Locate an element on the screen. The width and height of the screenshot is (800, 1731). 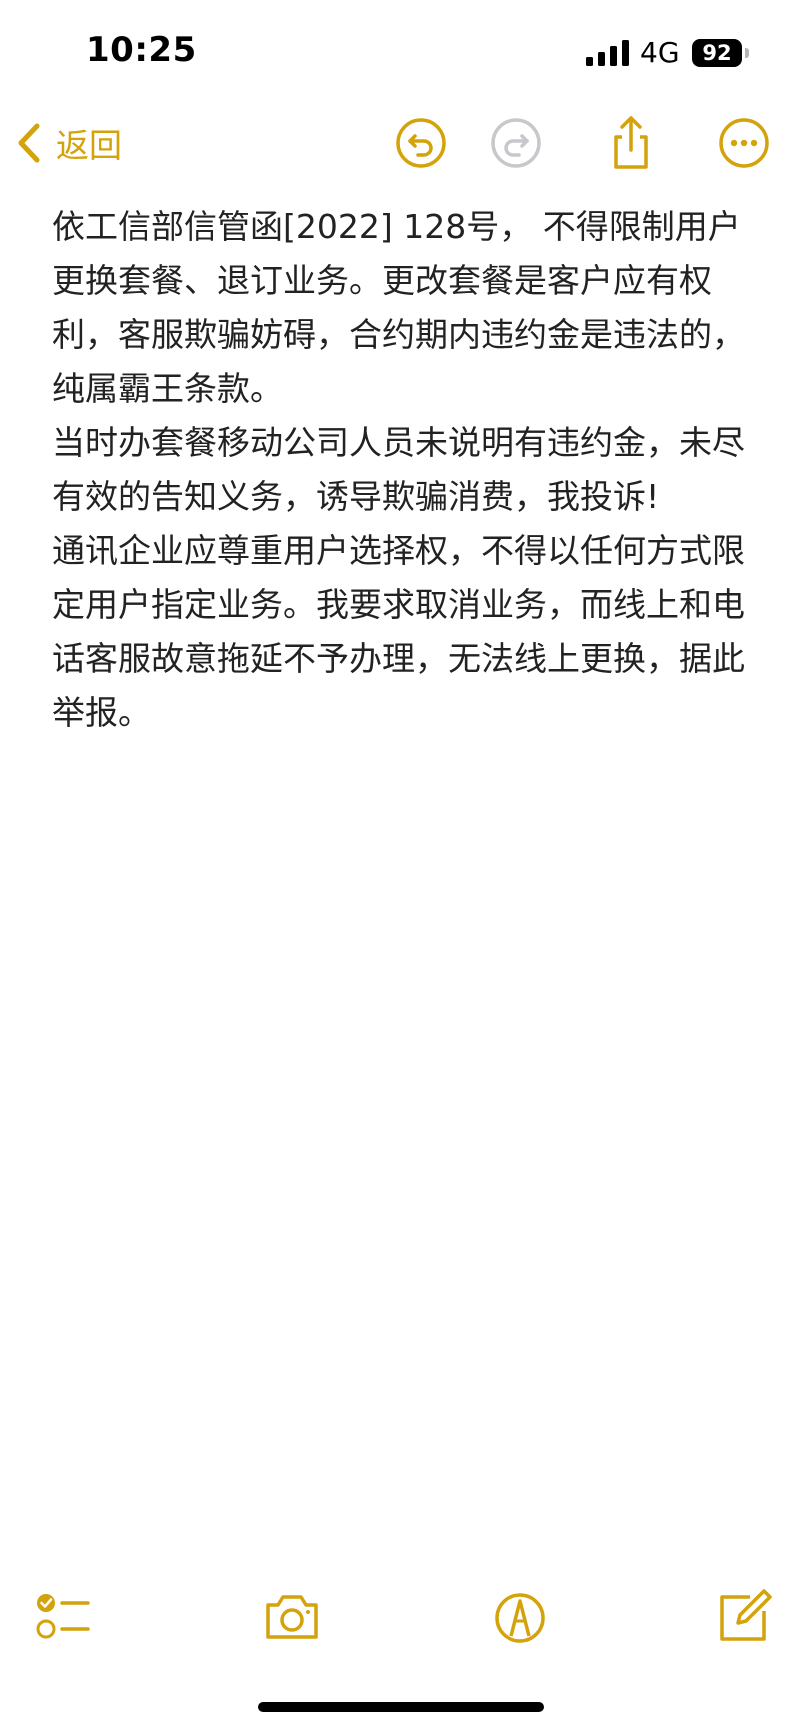
markup-icon is located at coordinates (520, 1617).